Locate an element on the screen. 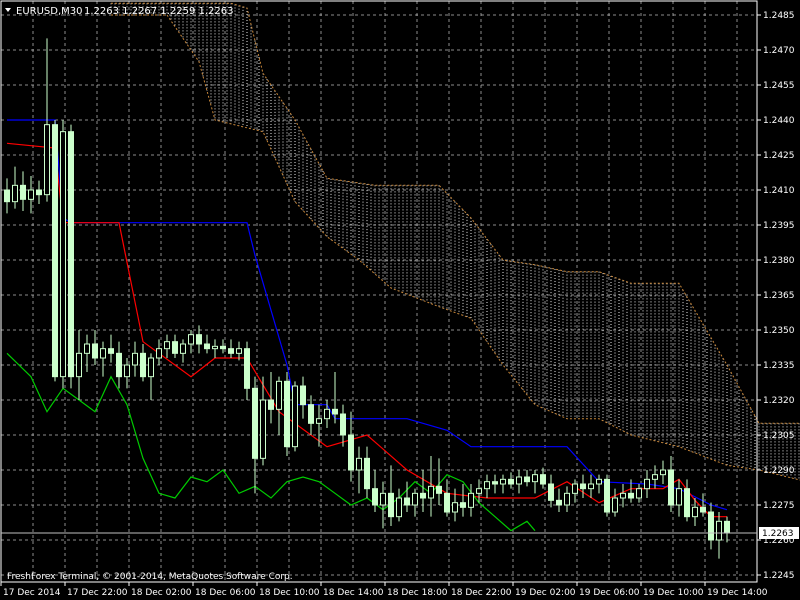  y-tick-label: 1.2245 is located at coordinates (779, 576).